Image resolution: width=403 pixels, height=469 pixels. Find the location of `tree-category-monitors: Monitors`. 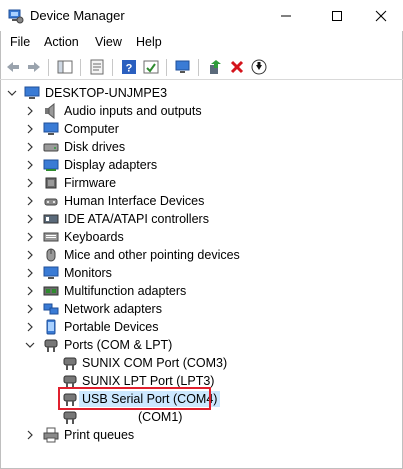

tree-category-monitors: Monitors is located at coordinates (190, 273).